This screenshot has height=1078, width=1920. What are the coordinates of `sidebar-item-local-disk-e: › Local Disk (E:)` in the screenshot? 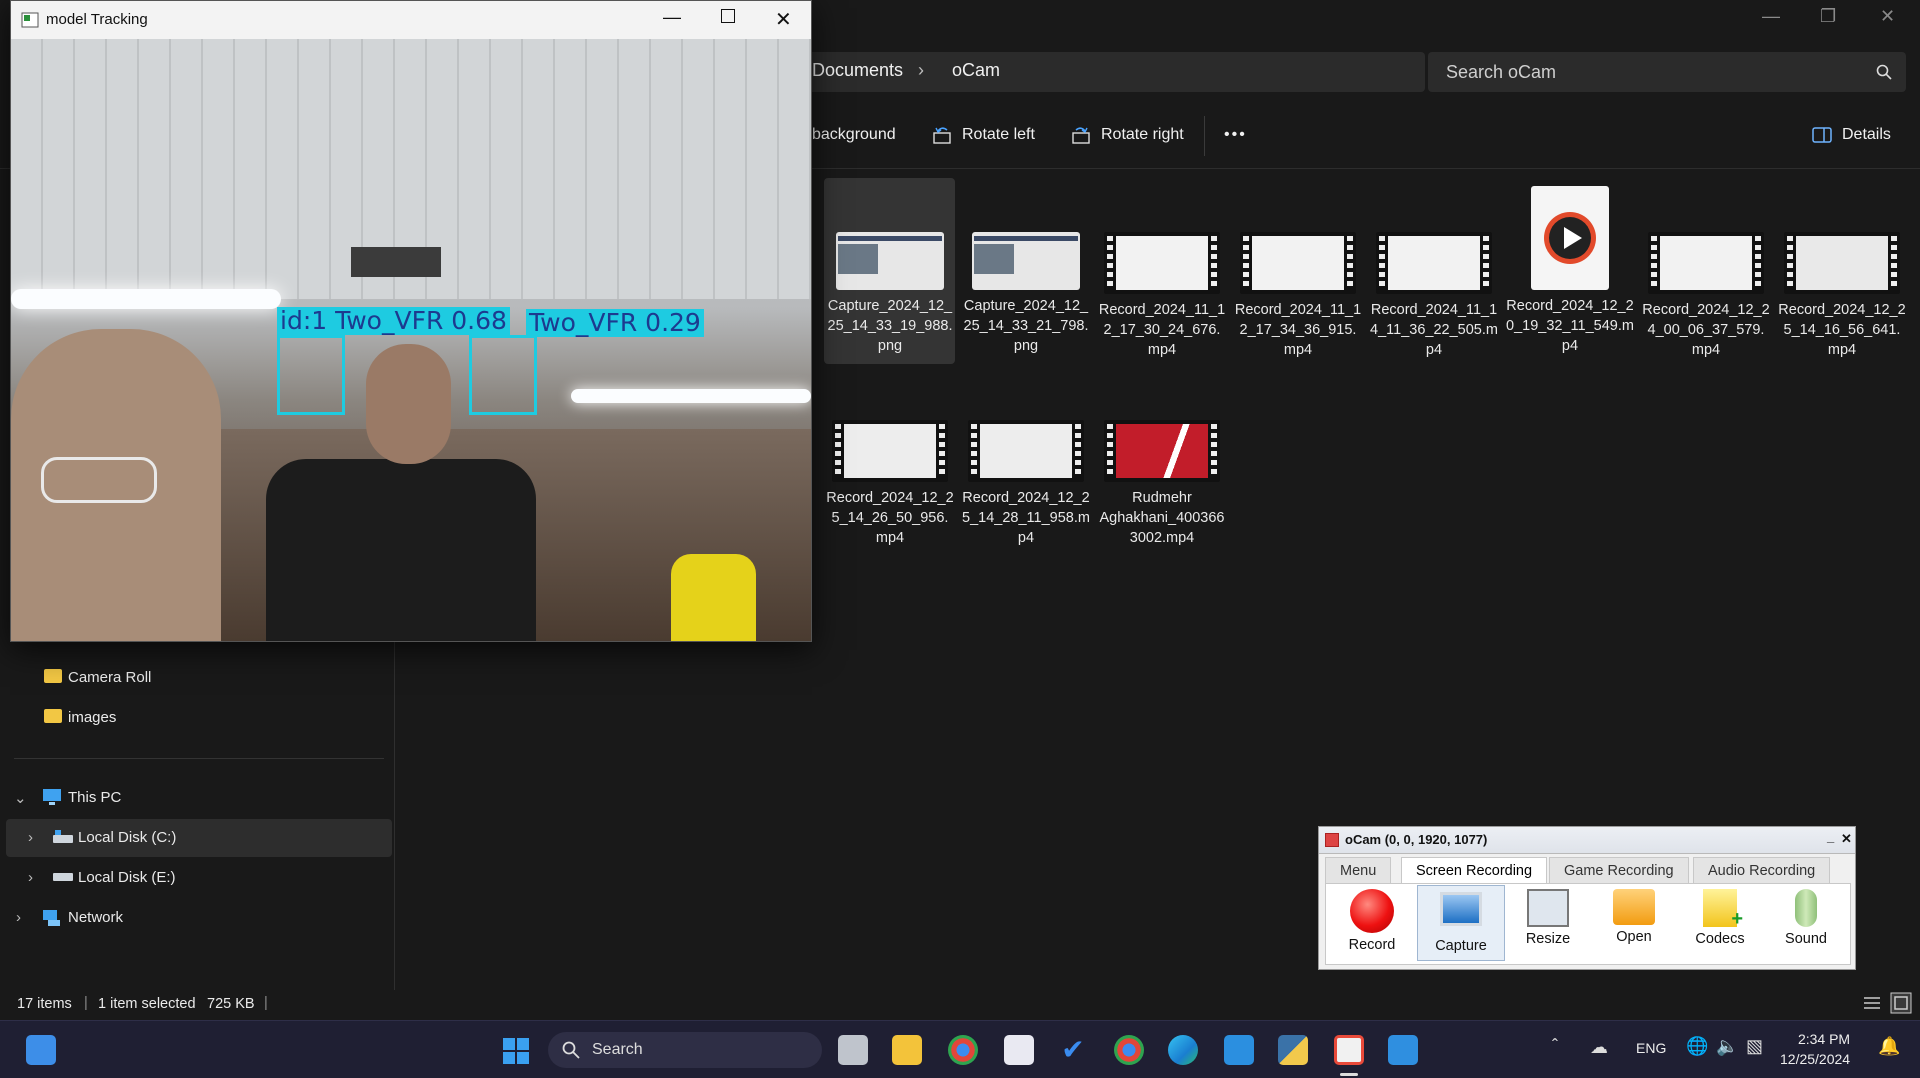 It's located at (197, 878).